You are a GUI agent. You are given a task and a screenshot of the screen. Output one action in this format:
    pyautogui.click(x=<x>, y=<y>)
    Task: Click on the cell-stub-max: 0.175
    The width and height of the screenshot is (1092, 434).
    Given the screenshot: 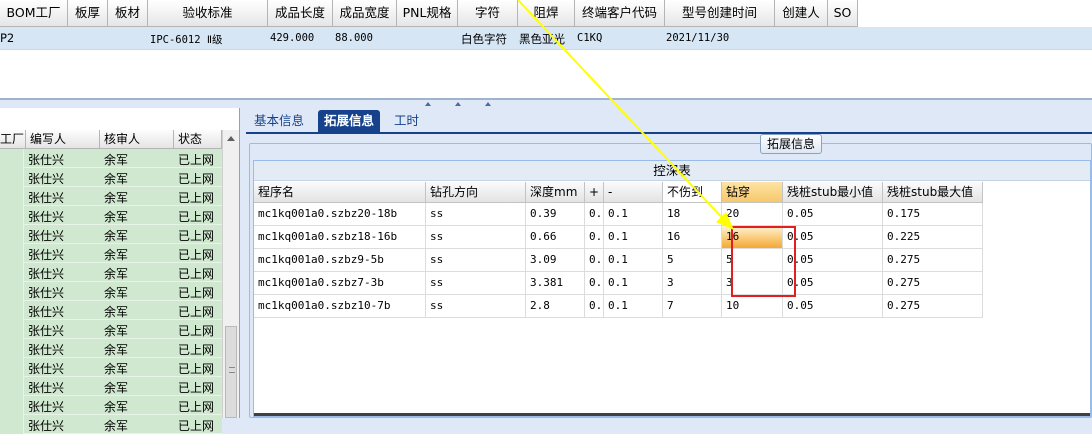 What is the action you would take?
    pyautogui.click(x=933, y=214)
    